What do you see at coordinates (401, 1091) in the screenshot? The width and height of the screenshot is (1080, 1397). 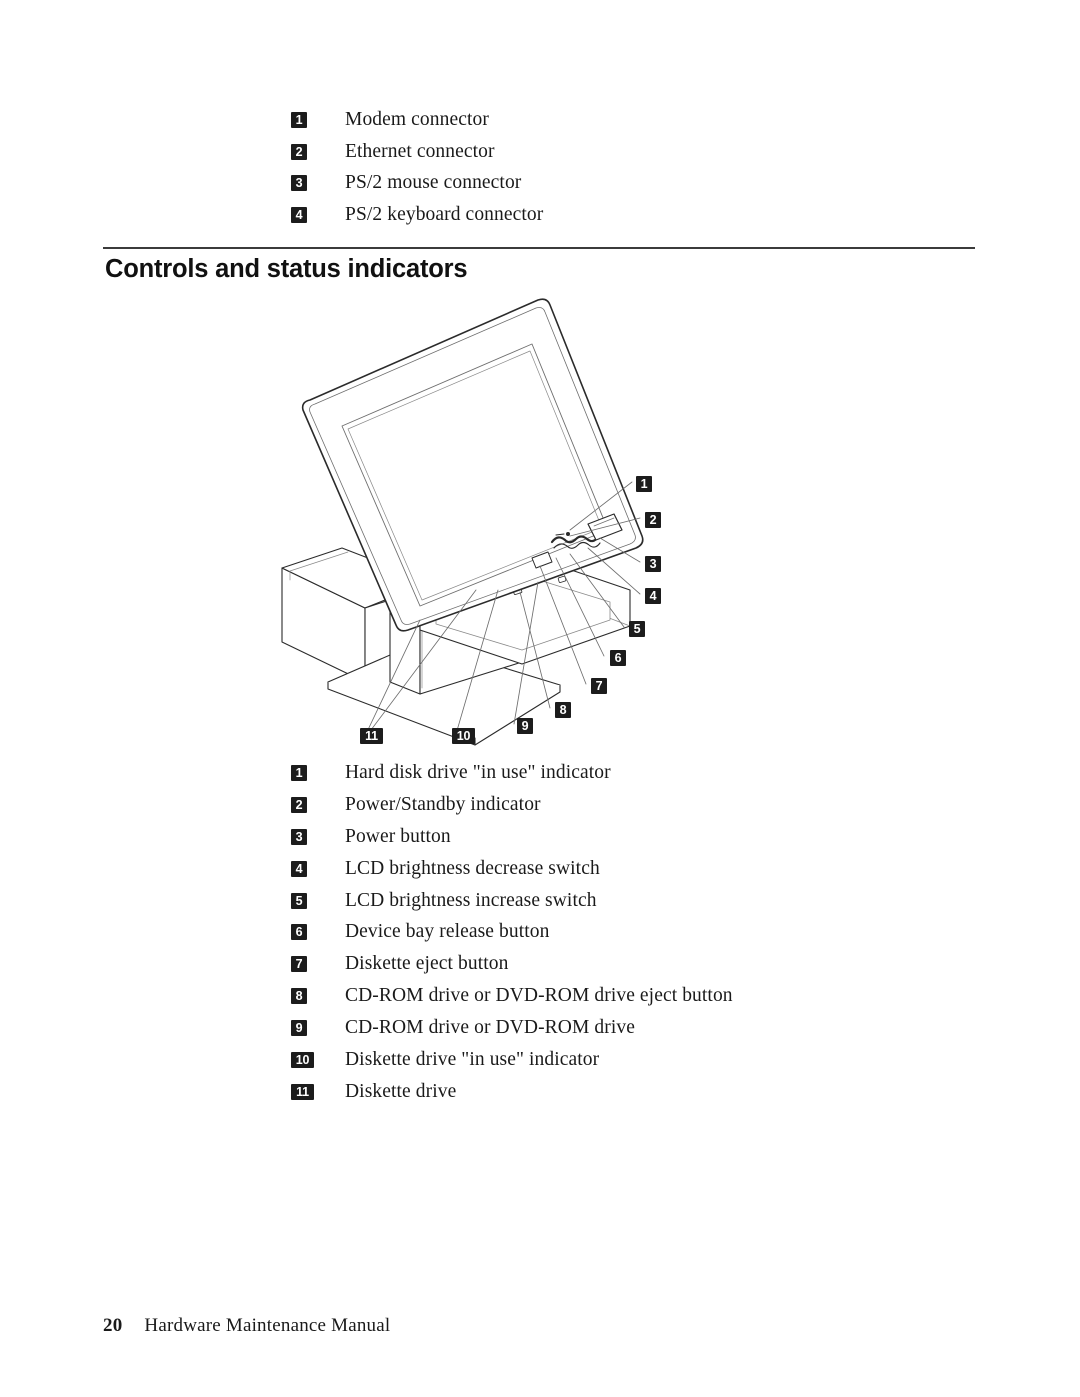 I see `list-item-label: Diskette drive` at bounding box center [401, 1091].